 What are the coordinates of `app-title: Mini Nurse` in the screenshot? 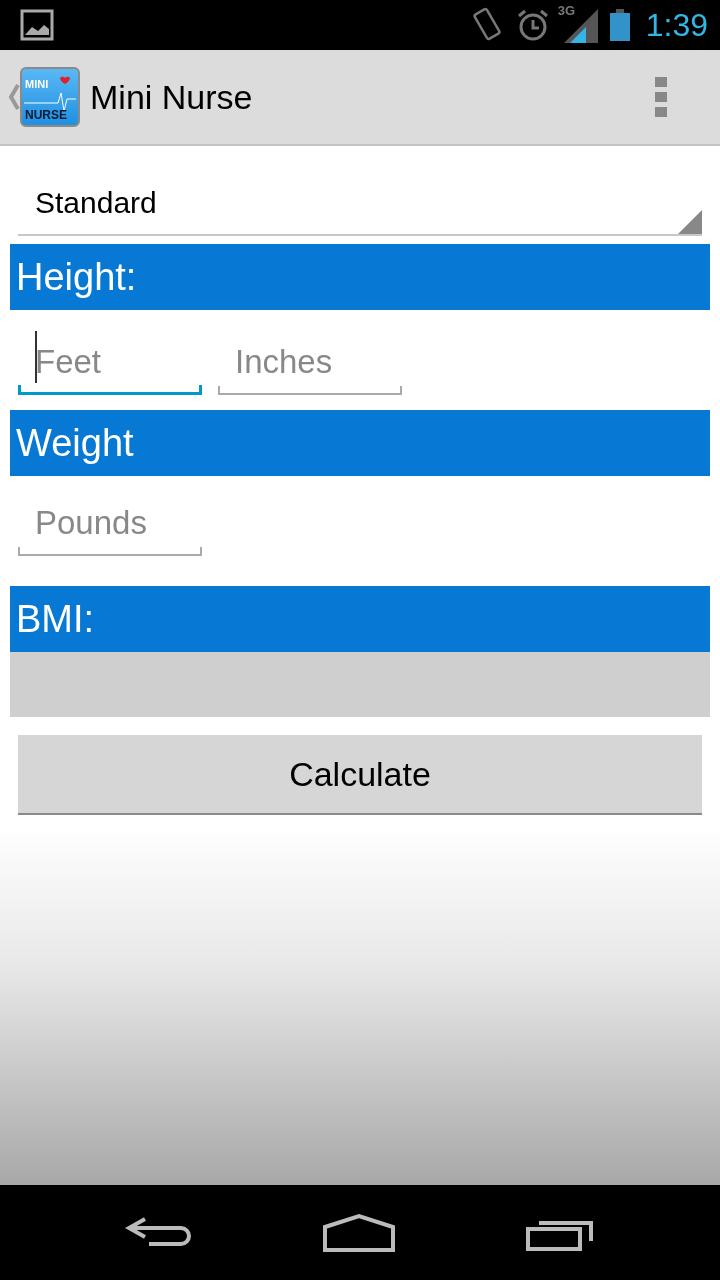 It's located at (172, 97).